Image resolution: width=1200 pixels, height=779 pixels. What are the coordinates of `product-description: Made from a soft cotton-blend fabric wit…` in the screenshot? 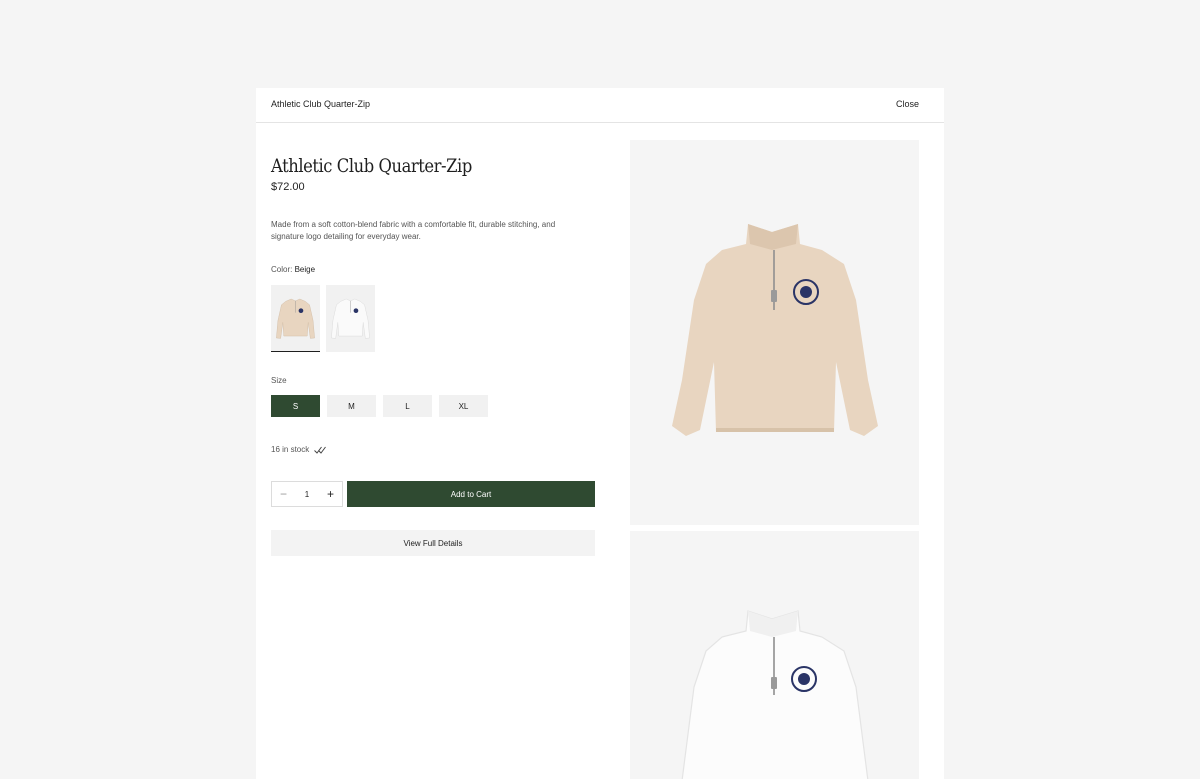 It's located at (413, 230).